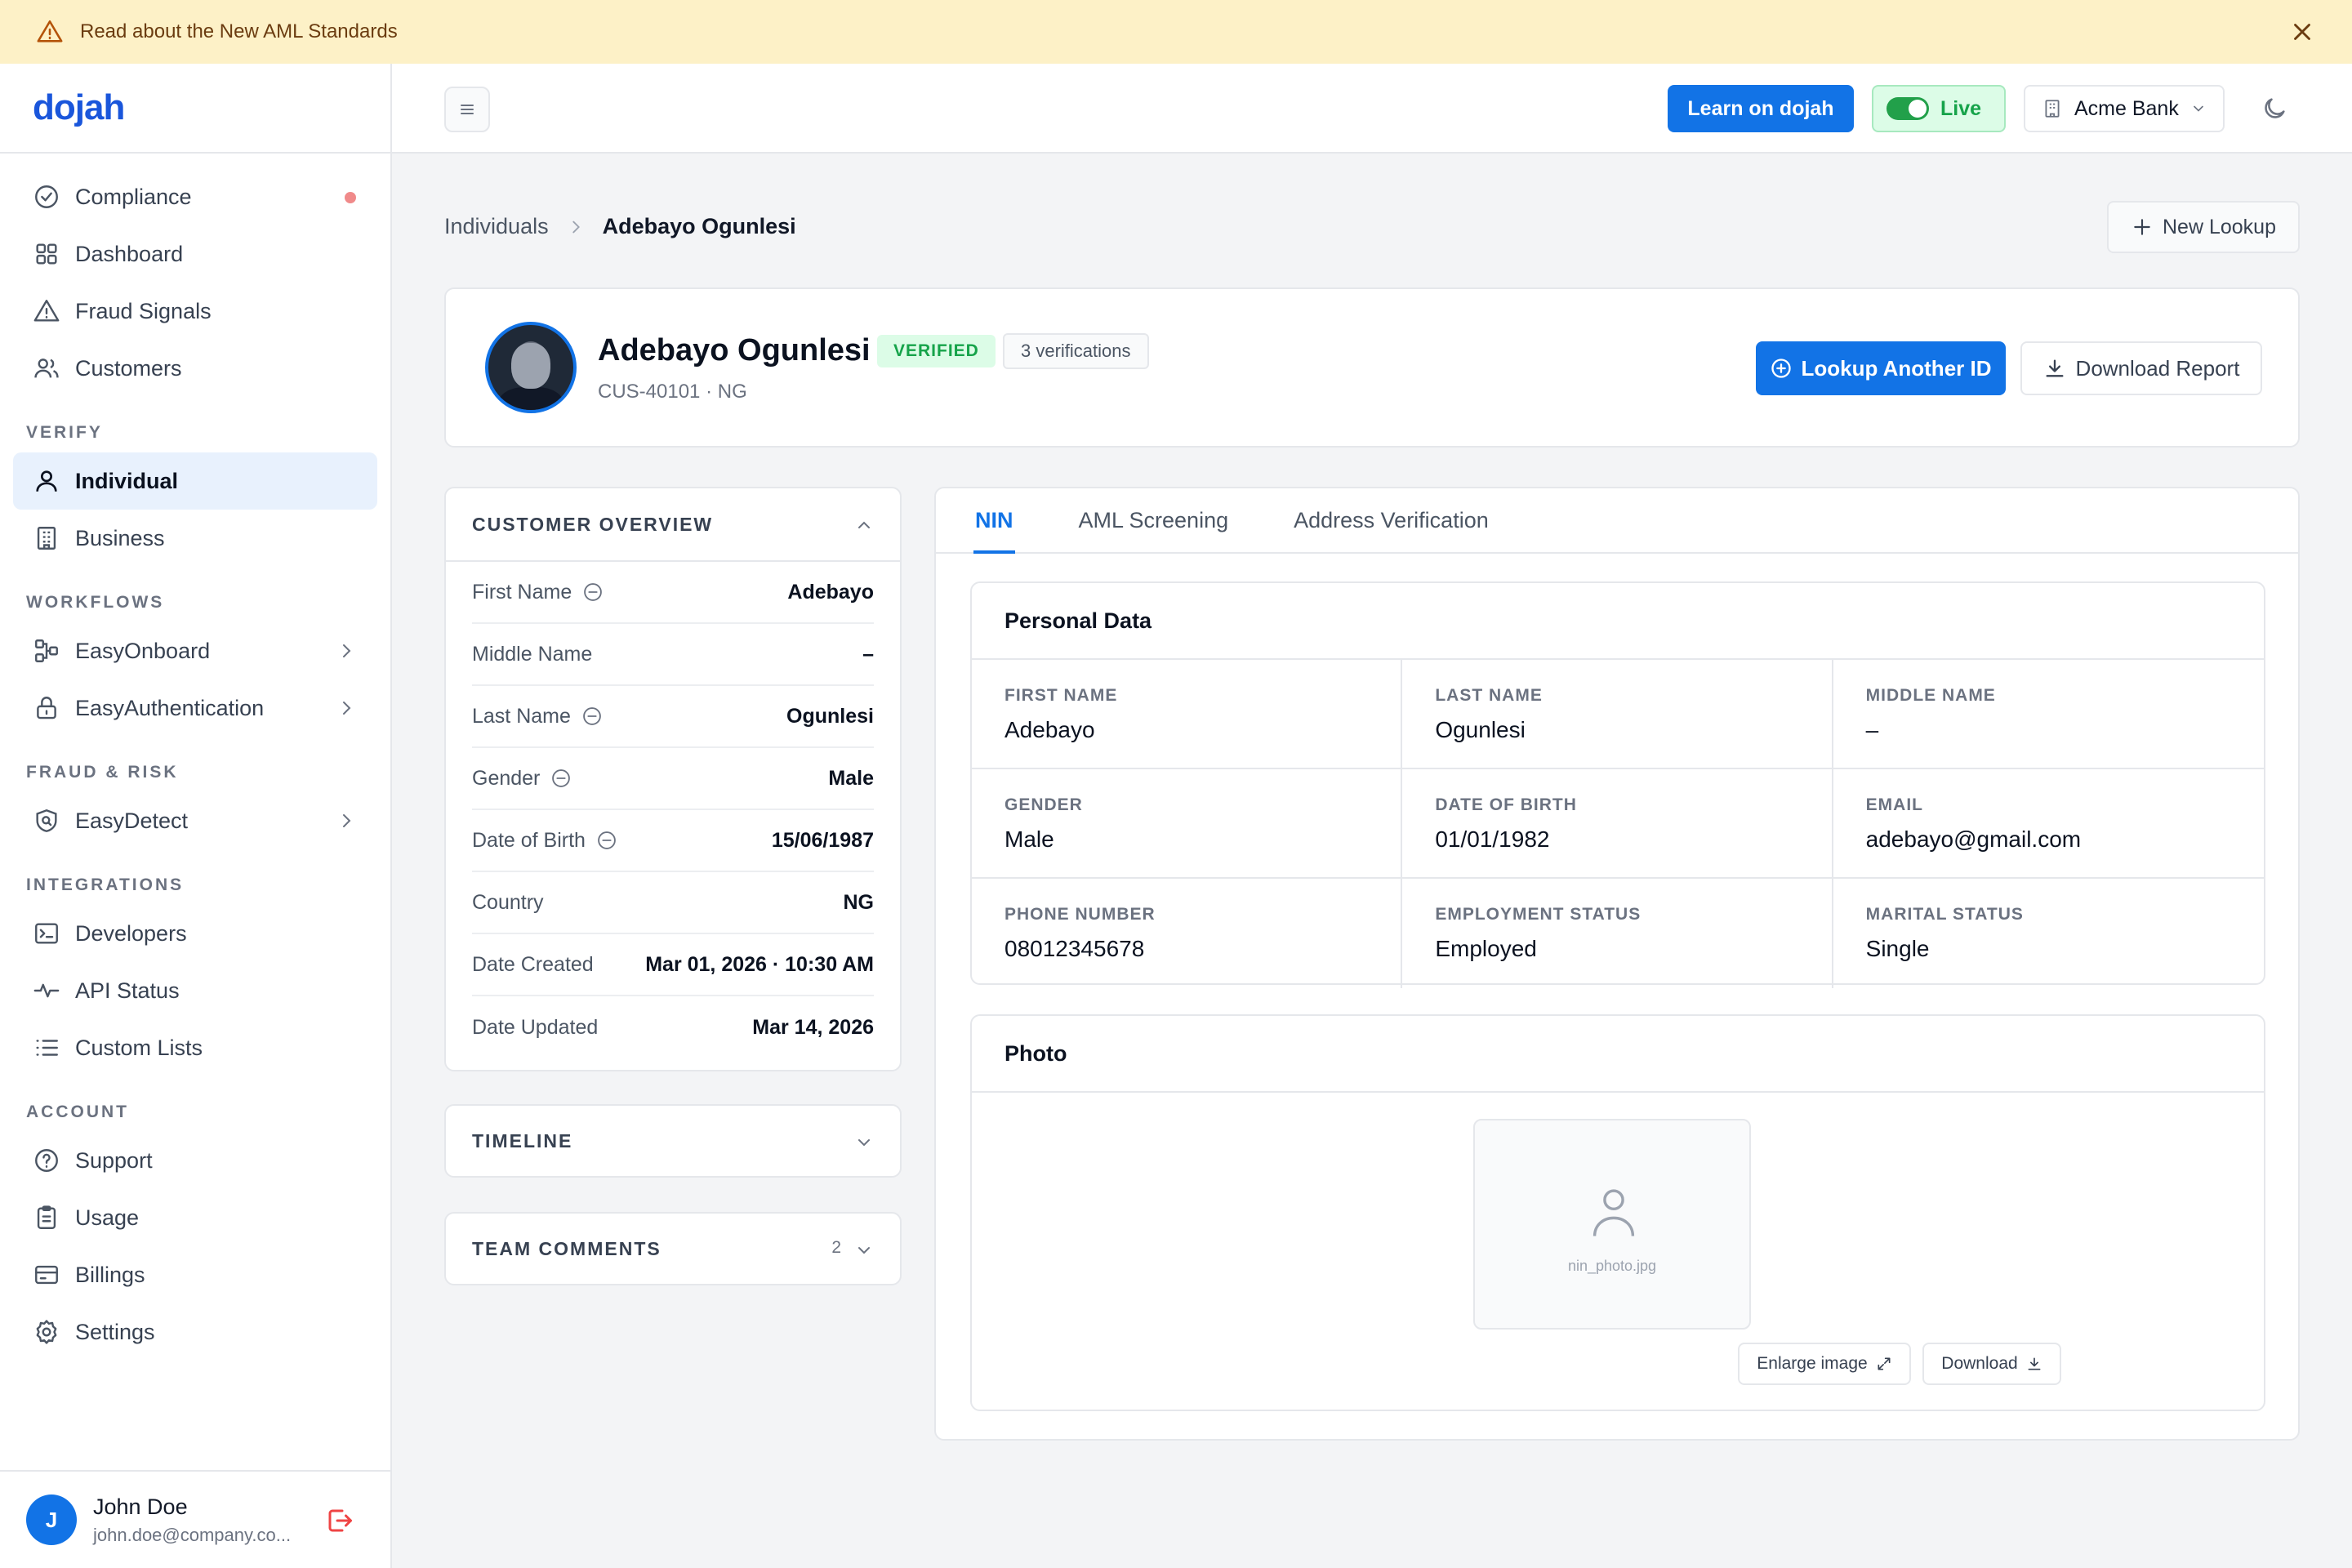  What do you see at coordinates (1761, 108) in the screenshot?
I see `learn-on-dojah-button: Learn on dojah` at bounding box center [1761, 108].